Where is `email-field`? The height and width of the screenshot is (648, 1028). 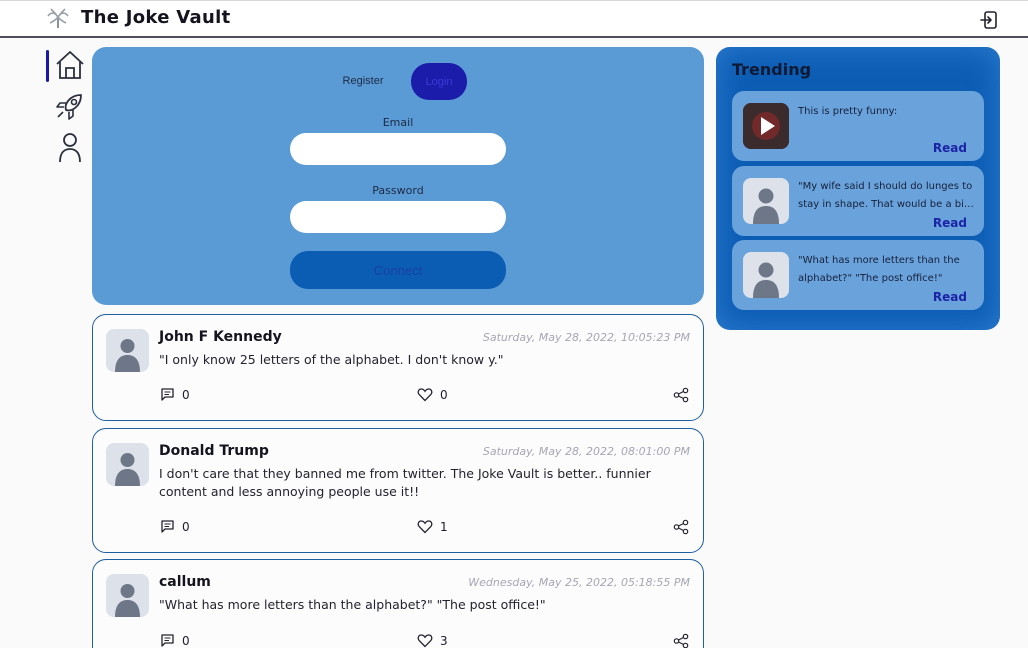
email-field is located at coordinates (398, 149).